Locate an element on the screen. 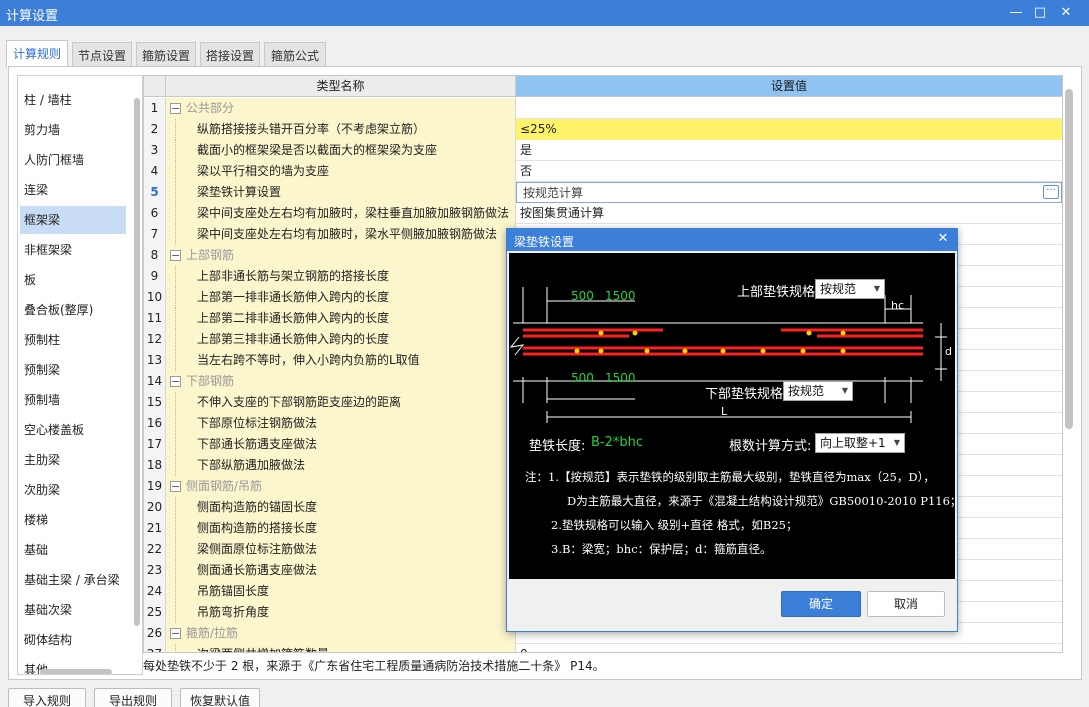 The image size is (1089, 707). type-name-label: 吊筋弯折角度 is located at coordinates (233, 612).